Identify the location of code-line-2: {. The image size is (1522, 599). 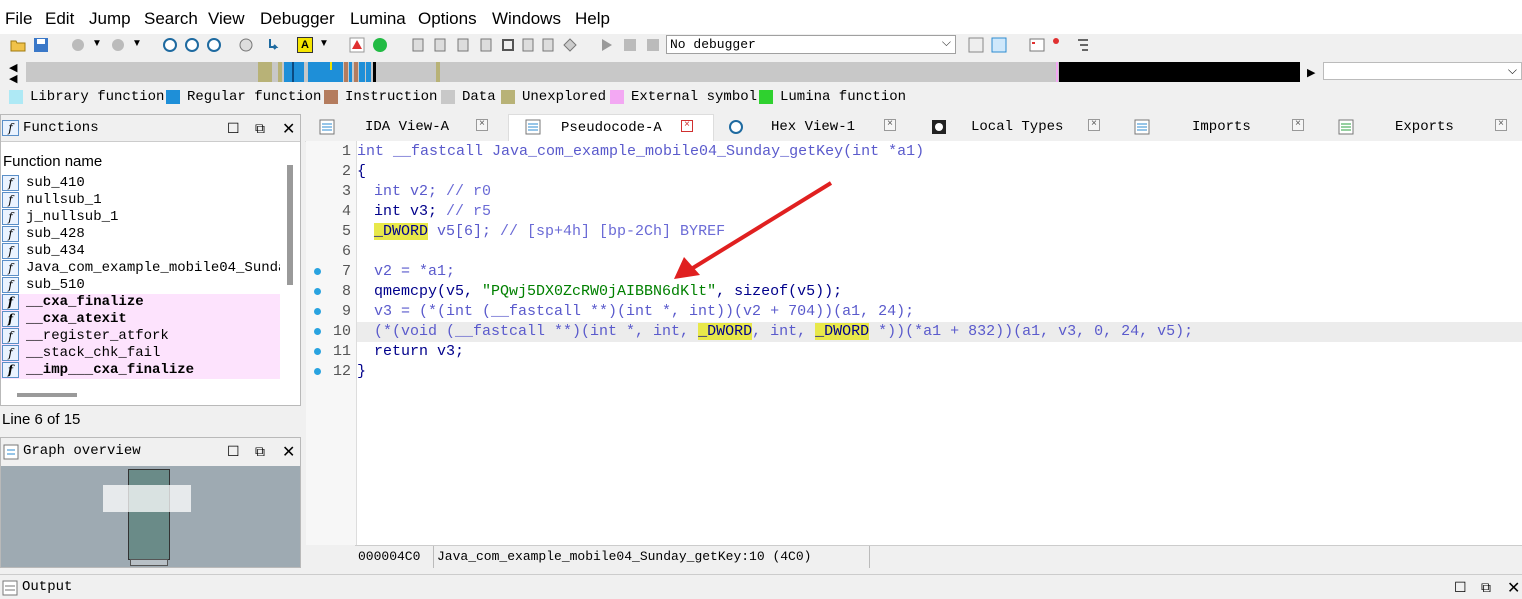
(361, 171).